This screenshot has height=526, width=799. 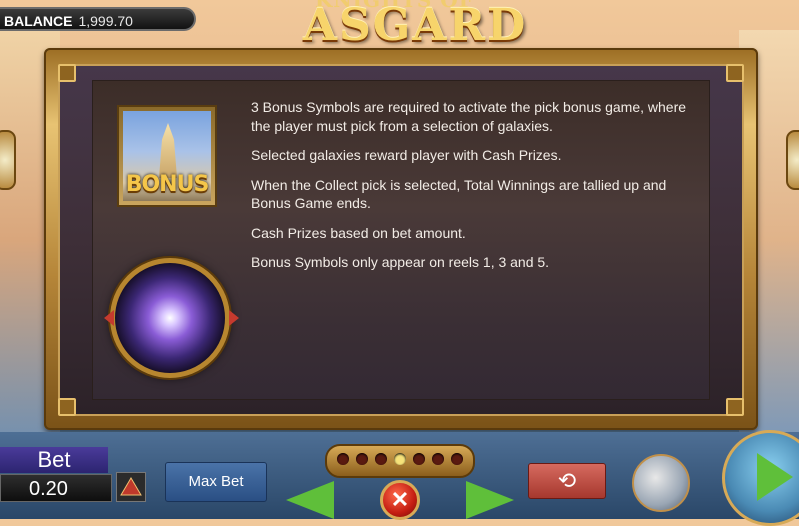 I want to click on logo-title: ASGARD, so click(x=415, y=25).